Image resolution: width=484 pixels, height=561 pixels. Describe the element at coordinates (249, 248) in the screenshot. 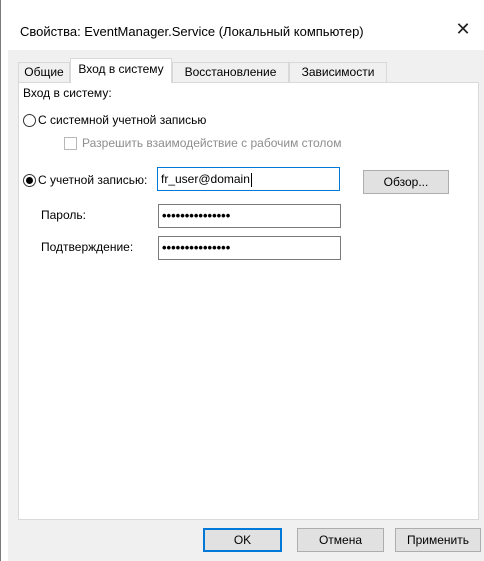

I see `confirm-password-input: •••••••••••••••` at that location.